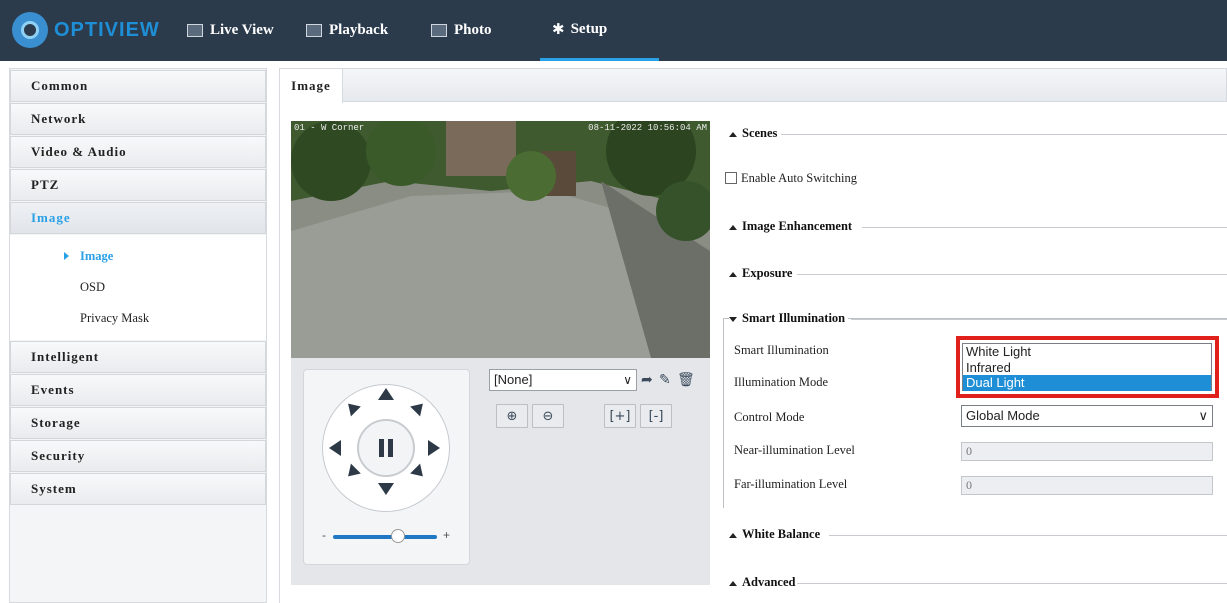 The height and width of the screenshot is (603, 1227). Describe the element at coordinates (138, 456) in the screenshot. I see `sidebar-item-security: Security` at that location.